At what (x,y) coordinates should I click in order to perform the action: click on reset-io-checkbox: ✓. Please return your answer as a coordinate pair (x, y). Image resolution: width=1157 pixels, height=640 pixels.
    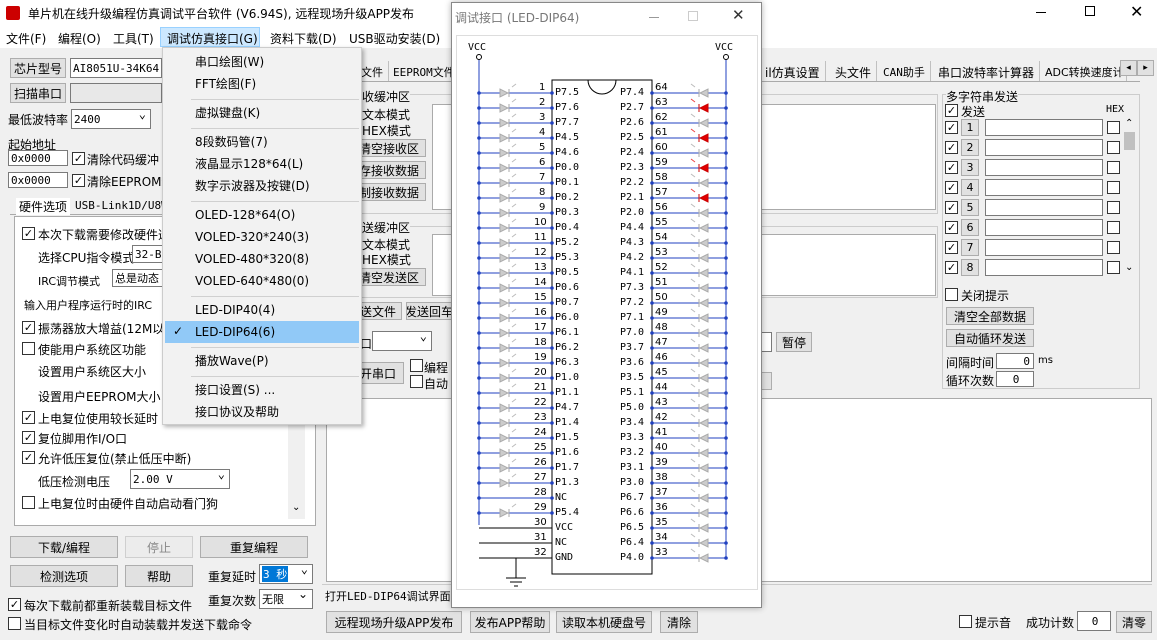
    Looking at the image, I should click on (28, 437).